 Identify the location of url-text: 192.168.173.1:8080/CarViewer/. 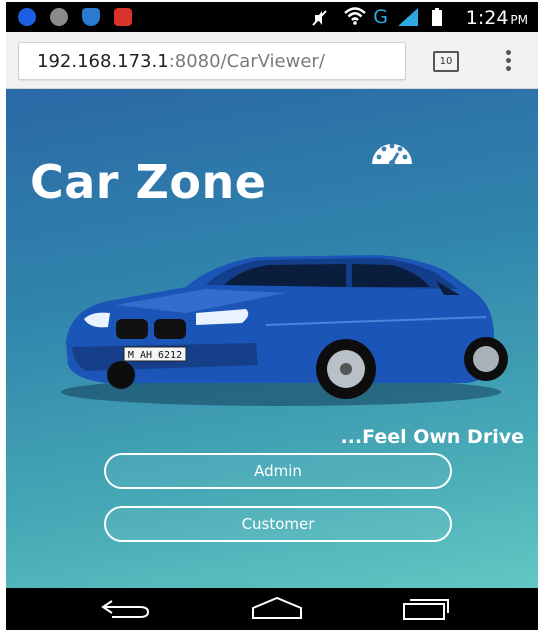
(181, 61).